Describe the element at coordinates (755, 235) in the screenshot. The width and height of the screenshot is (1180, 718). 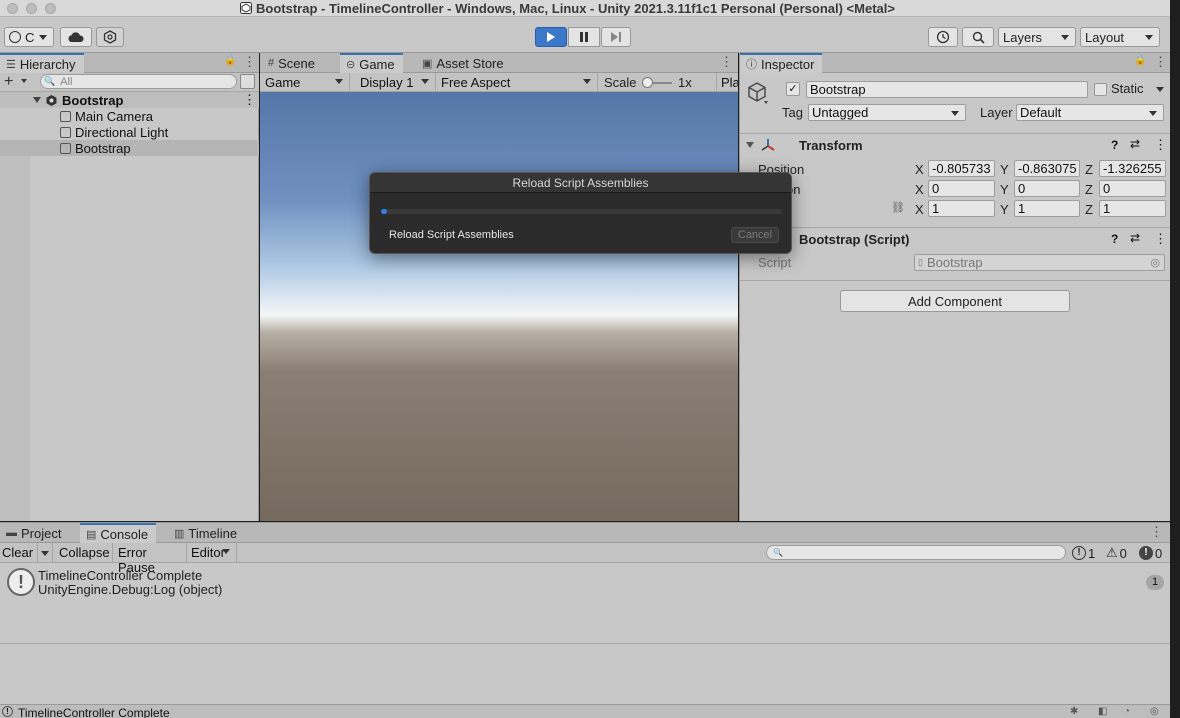
I see `cancel-button: Cancel` at that location.